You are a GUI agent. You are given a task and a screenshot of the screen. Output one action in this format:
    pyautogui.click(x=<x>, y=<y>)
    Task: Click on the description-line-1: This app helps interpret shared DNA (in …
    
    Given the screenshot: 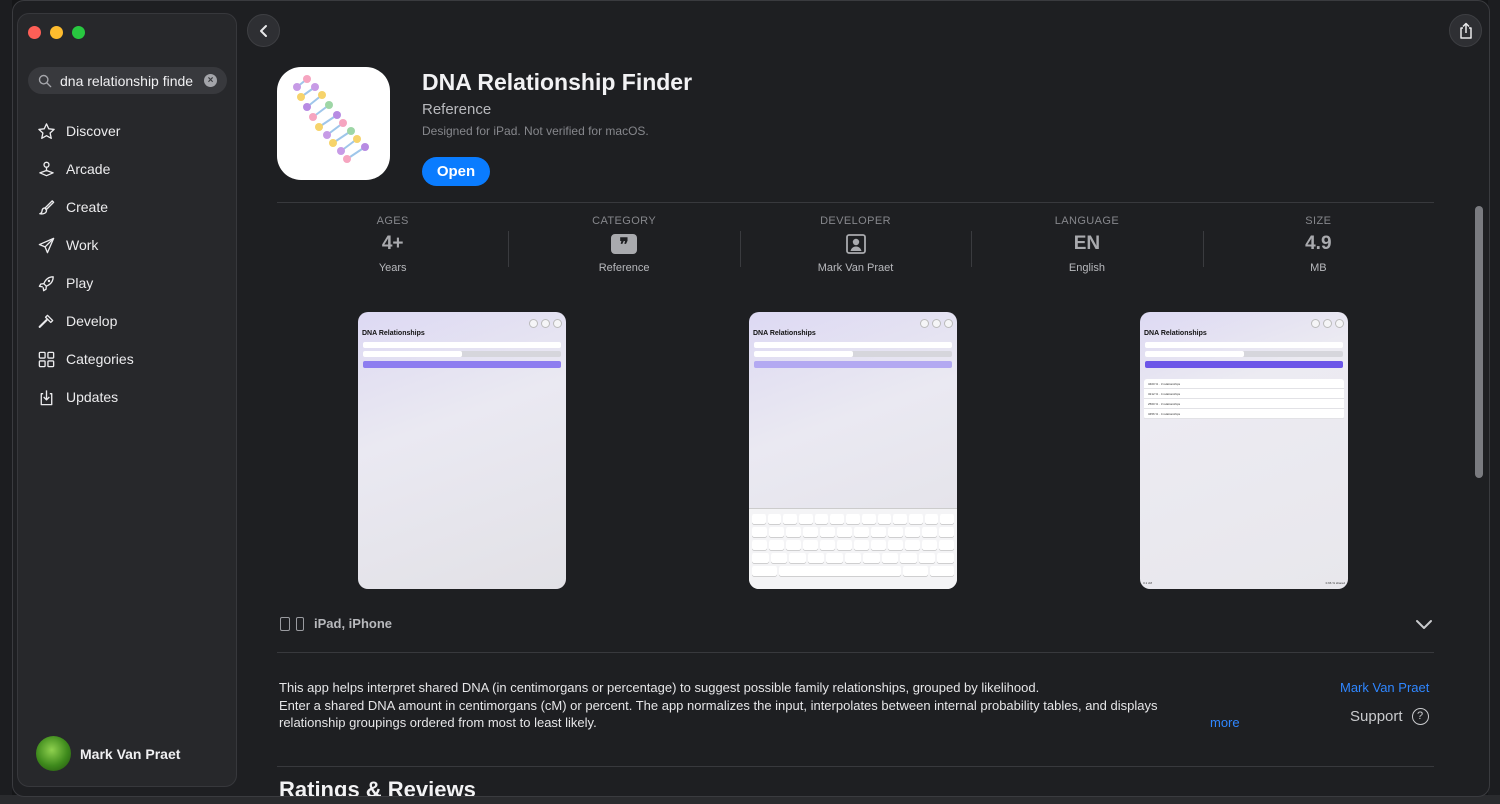 What is the action you would take?
    pyautogui.click(x=659, y=687)
    